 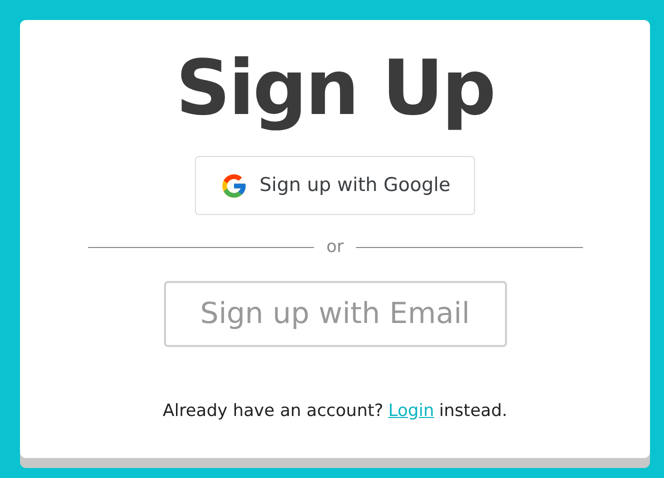 What do you see at coordinates (335, 313) in the screenshot?
I see `email-signup-button: Sign up with Email` at bounding box center [335, 313].